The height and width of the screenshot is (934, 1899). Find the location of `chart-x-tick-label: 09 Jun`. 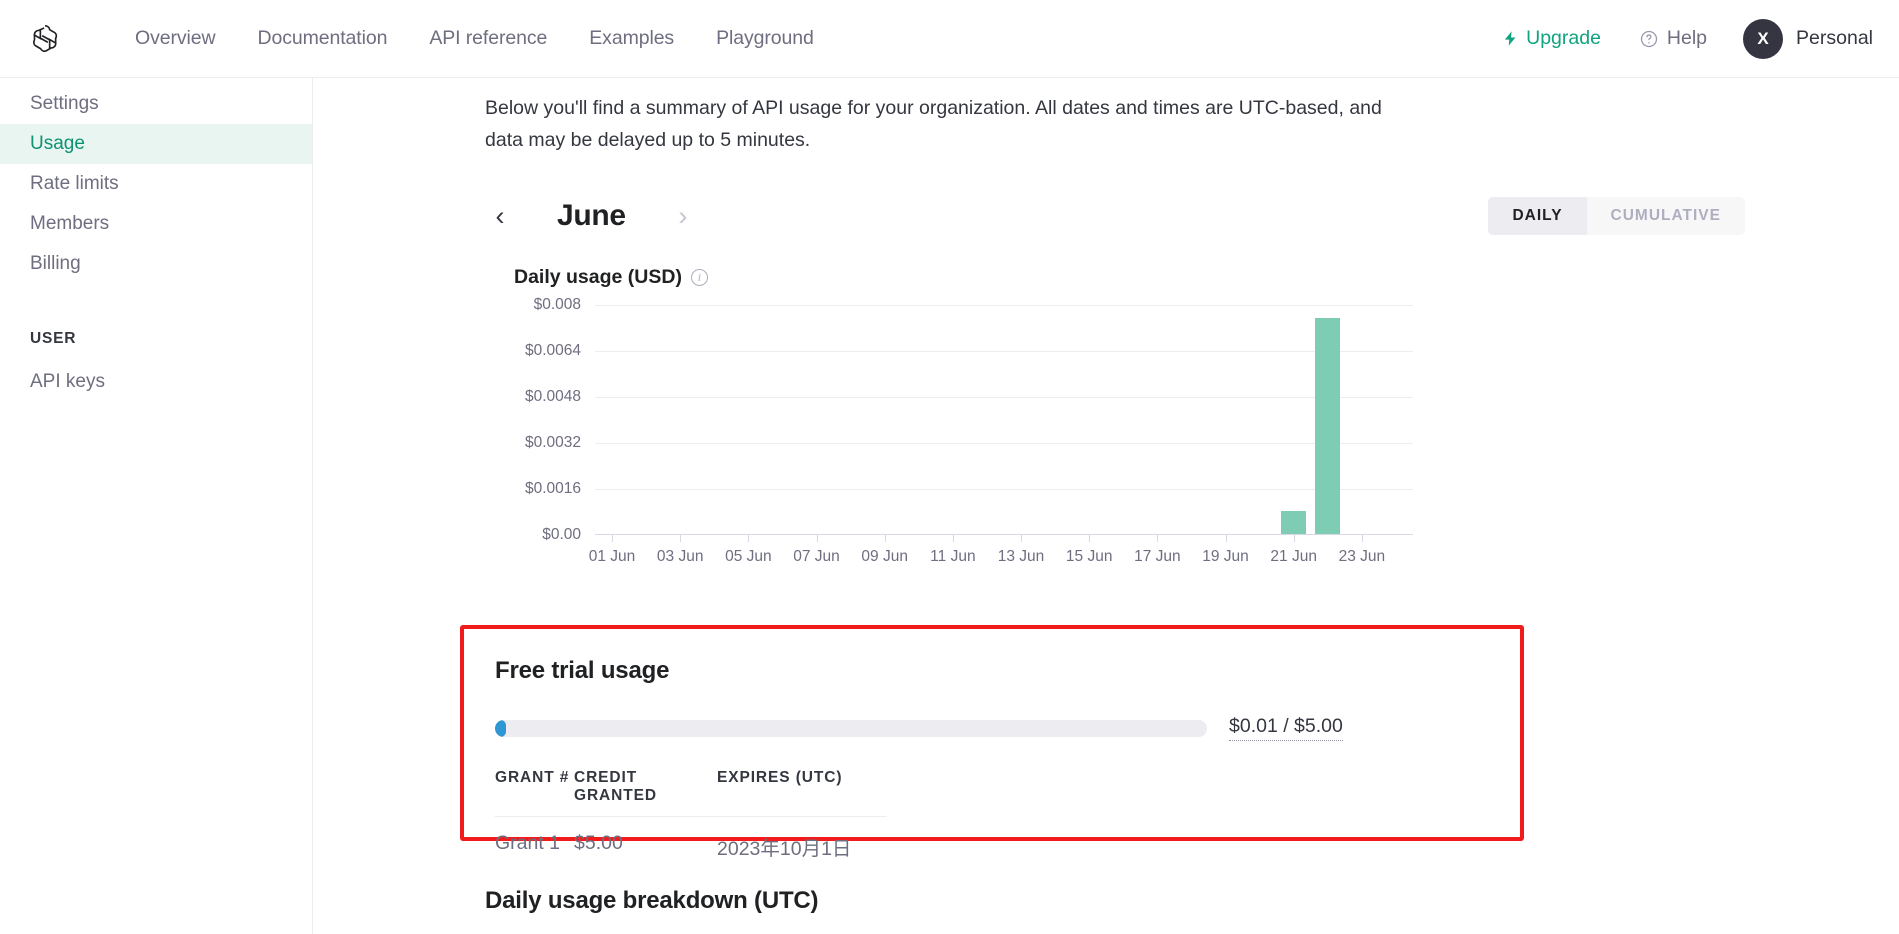

chart-x-tick-label: 09 Jun is located at coordinates (884, 556).